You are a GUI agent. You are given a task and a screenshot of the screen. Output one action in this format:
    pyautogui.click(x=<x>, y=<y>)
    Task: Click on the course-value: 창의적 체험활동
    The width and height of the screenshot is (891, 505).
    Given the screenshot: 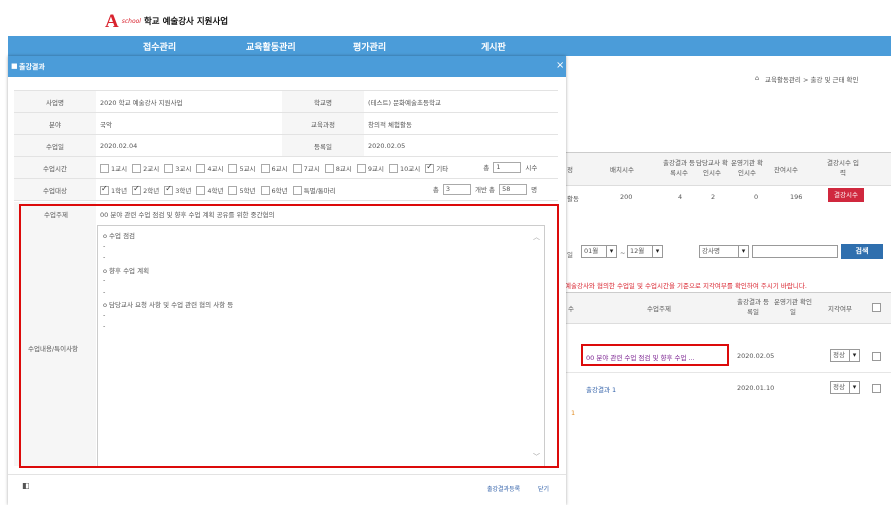 What is the action you would take?
    pyautogui.click(x=461, y=123)
    